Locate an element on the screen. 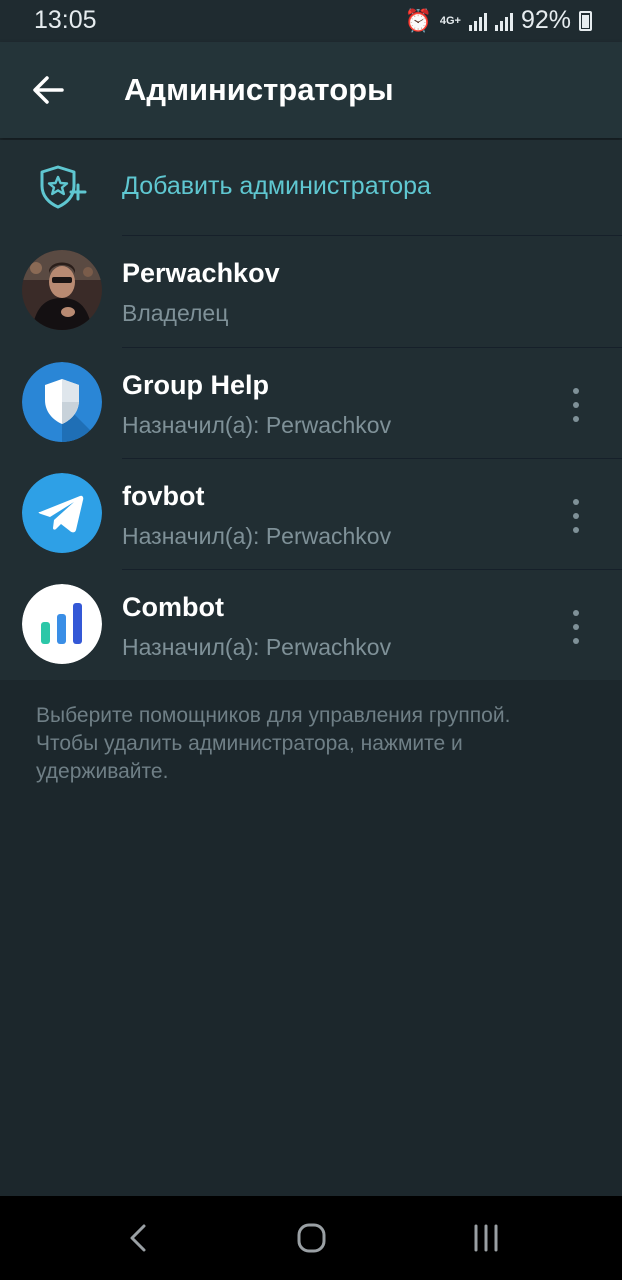  battery-level: 92% is located at coordinates (545, 20).